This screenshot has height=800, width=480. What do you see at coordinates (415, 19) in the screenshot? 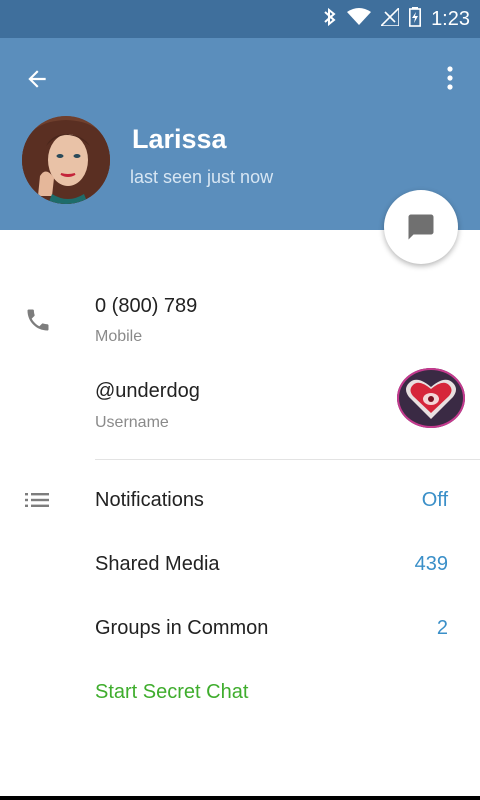
I see `battery-icon` at bounding box center [415, 19].